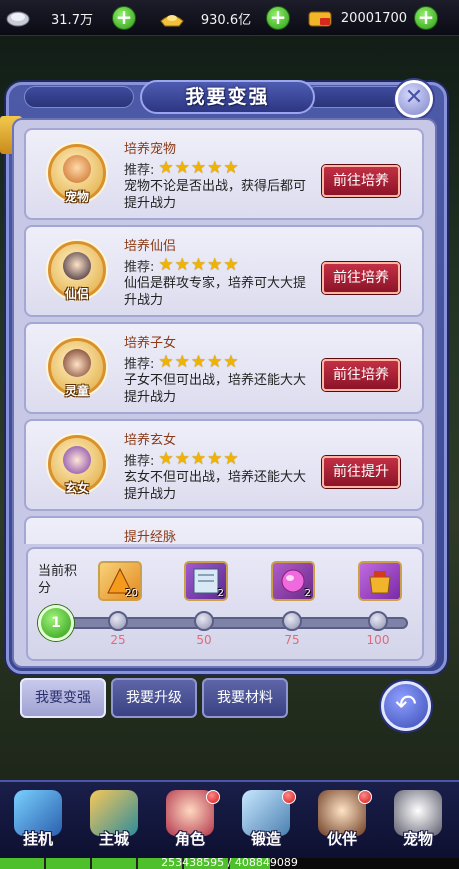  Describe the element at coordinates (293, 581) in the screenshot. I see `reward-chest-3: 2` at that location.